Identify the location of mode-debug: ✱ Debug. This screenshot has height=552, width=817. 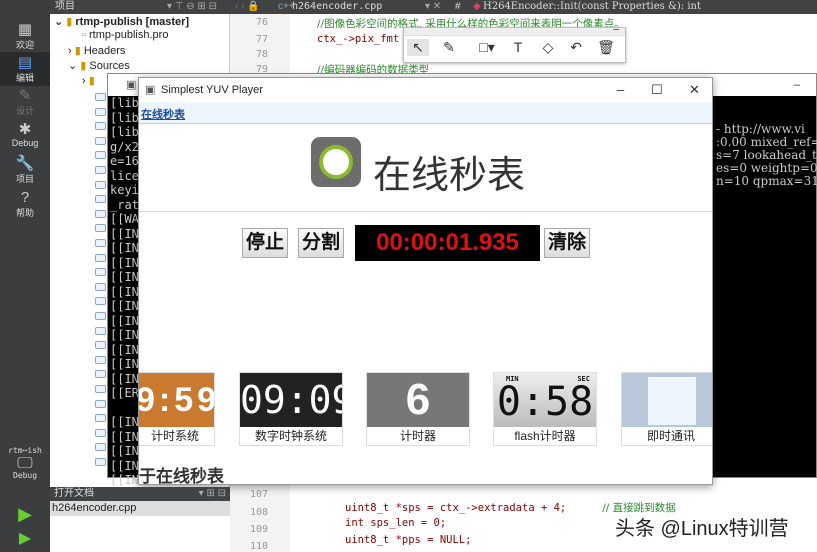
(25, 137).